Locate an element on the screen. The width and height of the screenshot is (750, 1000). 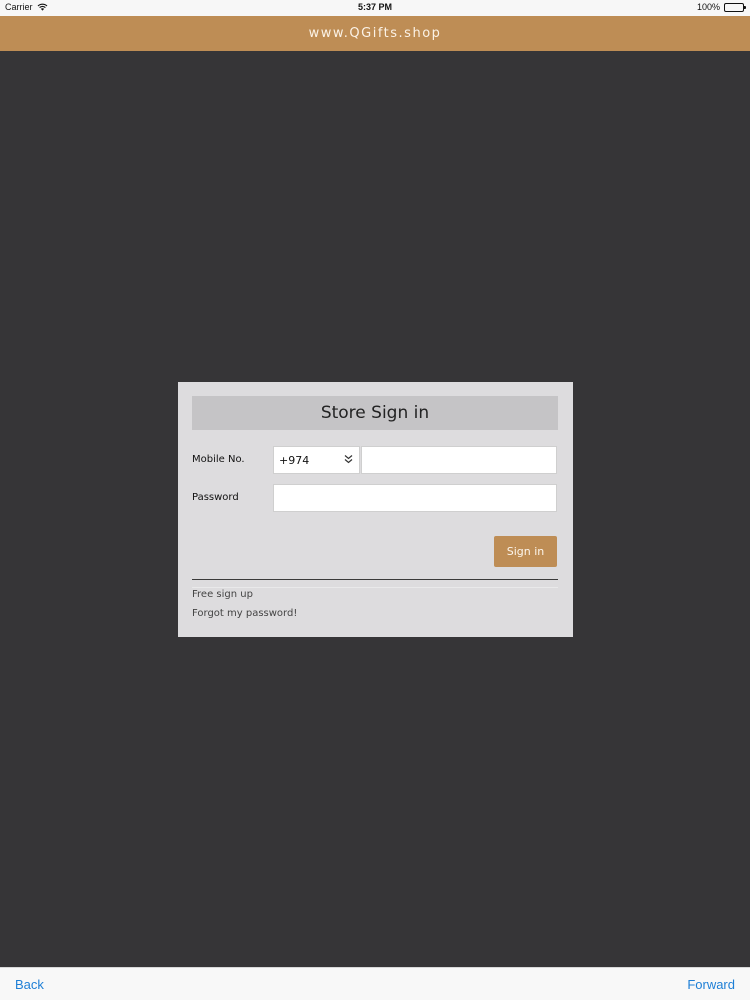
divider-light is located at coordinates (375, 587).